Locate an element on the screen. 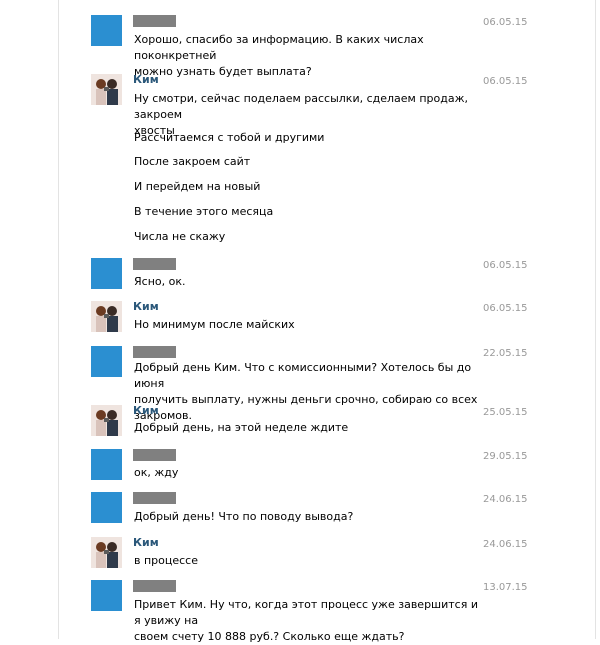  message-line: В течение этого месяца is located at coordinates (204, 211).